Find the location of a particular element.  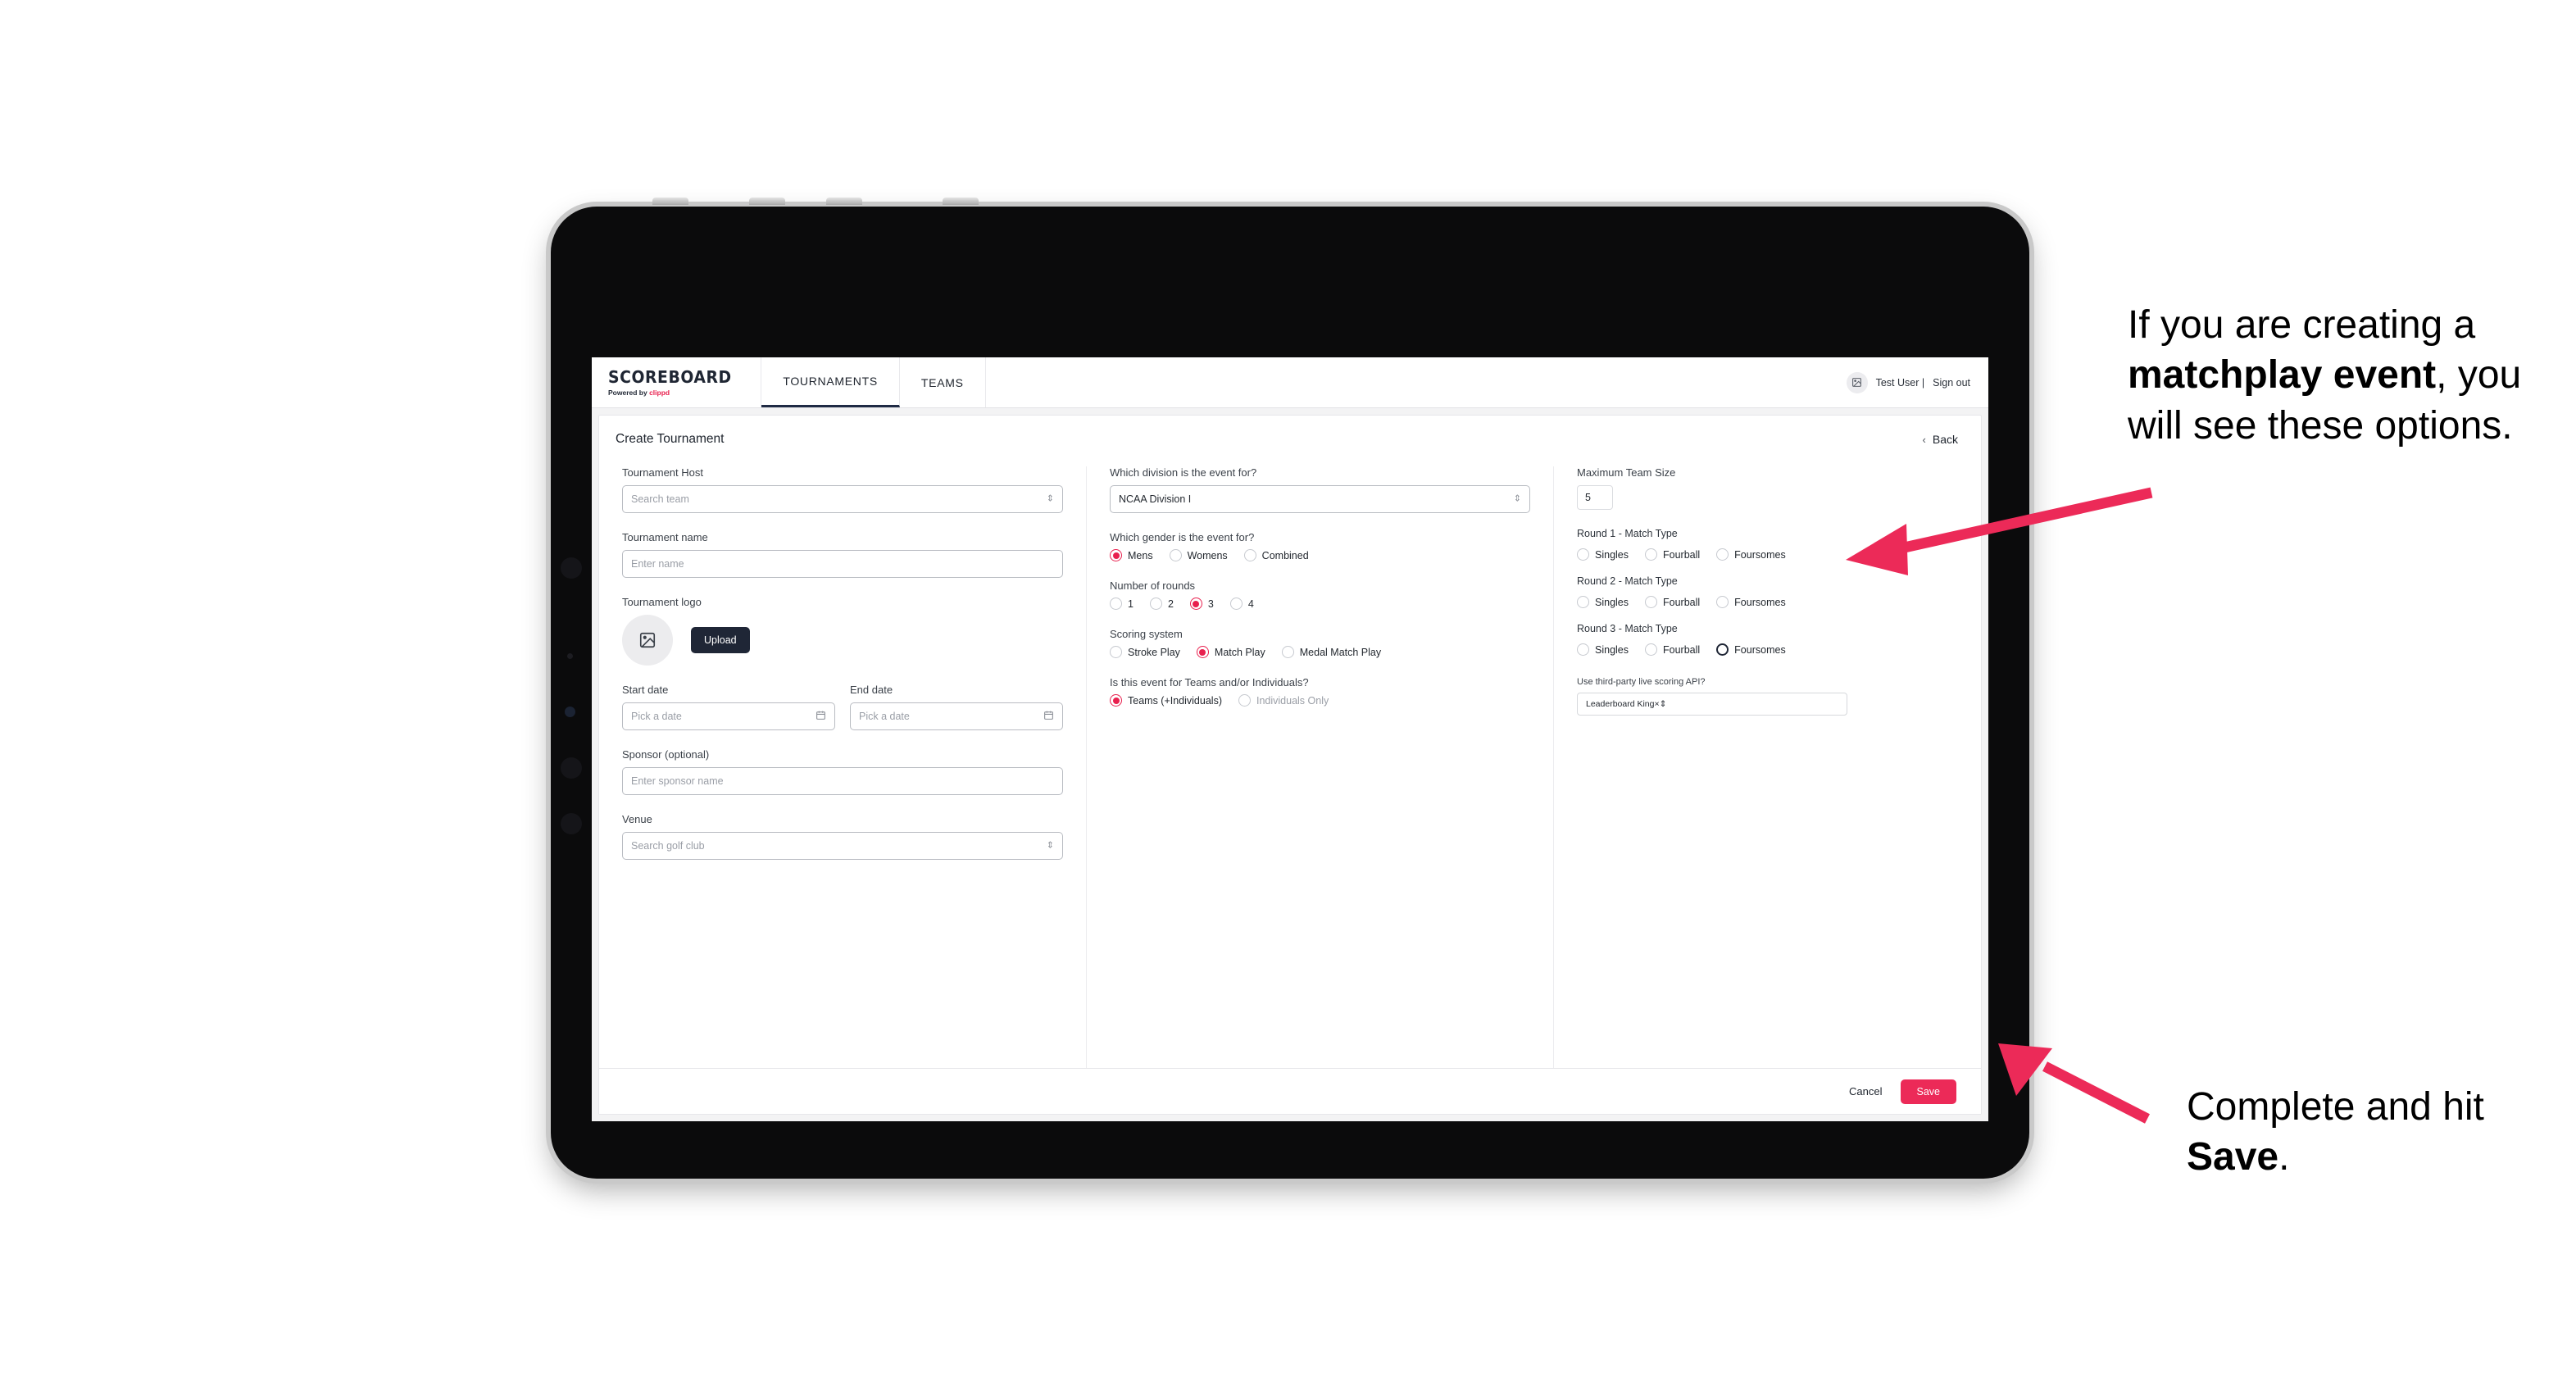

annotation-top-bold: matchplay event is located at coordinates (2282, 375).